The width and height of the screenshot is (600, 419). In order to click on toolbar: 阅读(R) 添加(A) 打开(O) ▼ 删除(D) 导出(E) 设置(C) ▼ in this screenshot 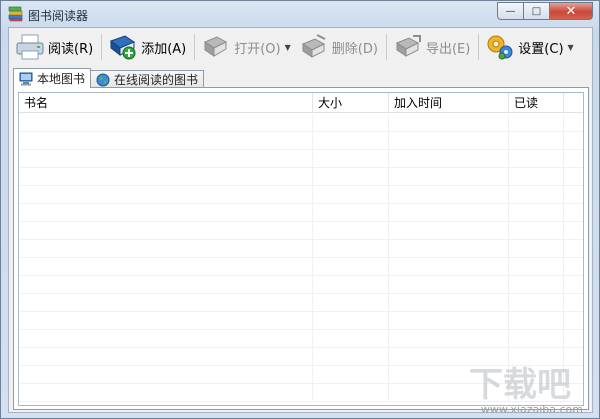, I will do `click(300, 47)`.